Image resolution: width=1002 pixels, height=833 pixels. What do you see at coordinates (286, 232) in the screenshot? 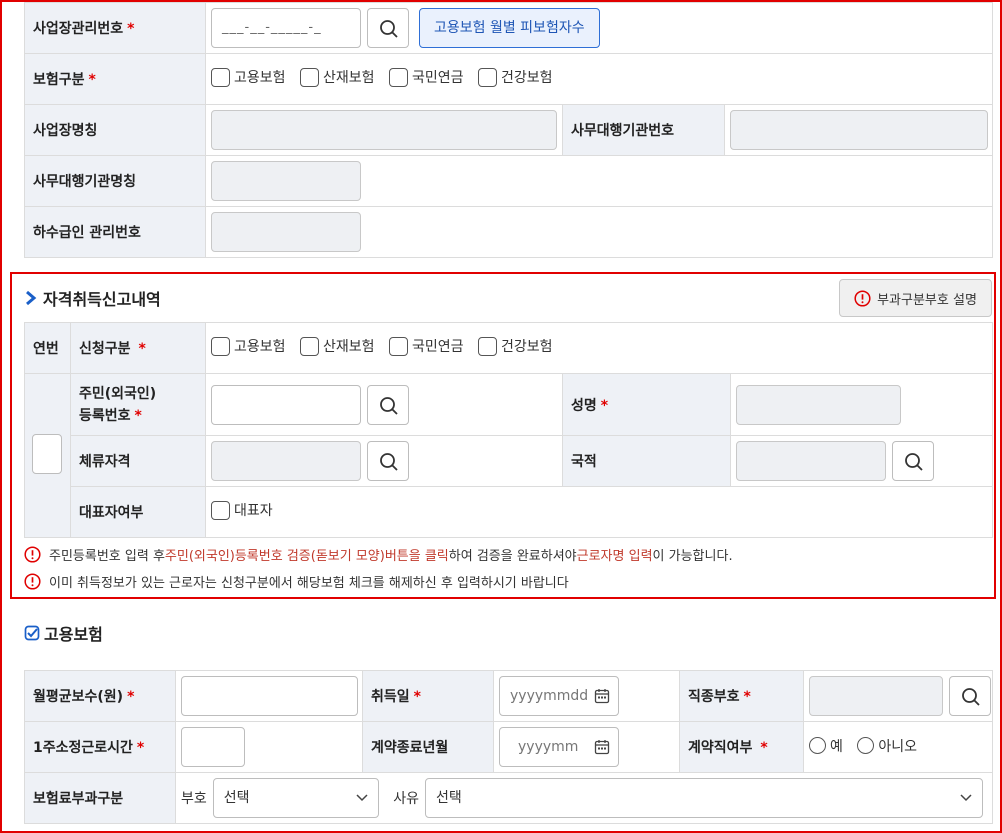
I see `subcontractor-no-input` at bounding box center [286, 232].